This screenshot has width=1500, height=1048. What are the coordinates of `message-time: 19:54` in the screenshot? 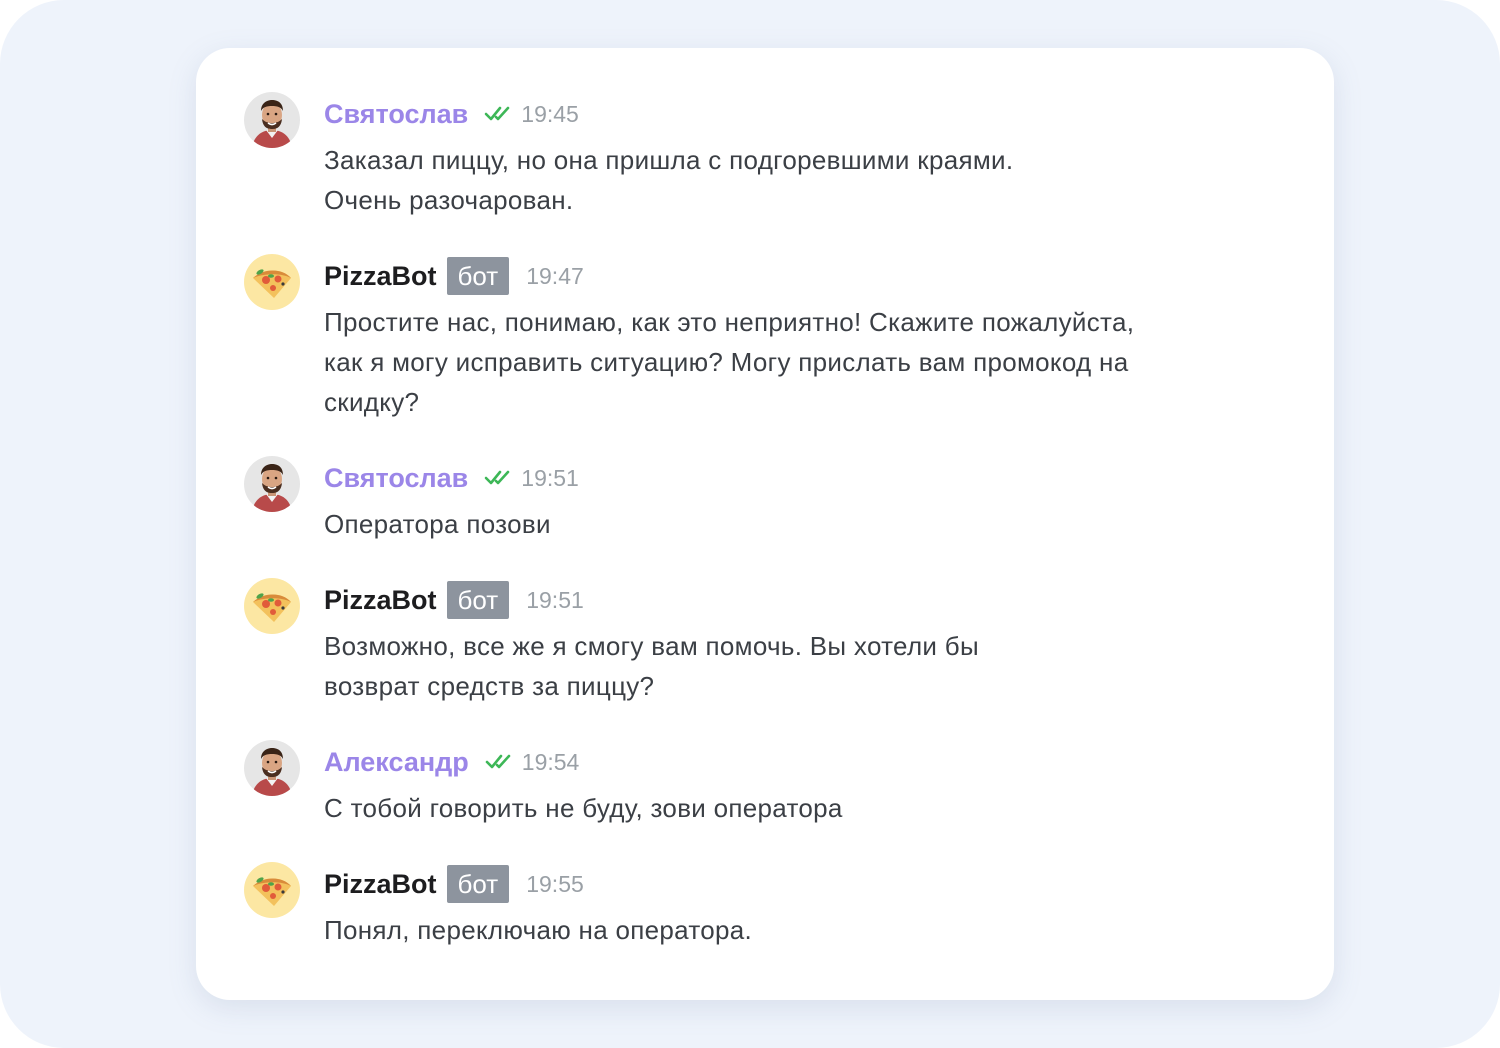 It's located at (550, 762).